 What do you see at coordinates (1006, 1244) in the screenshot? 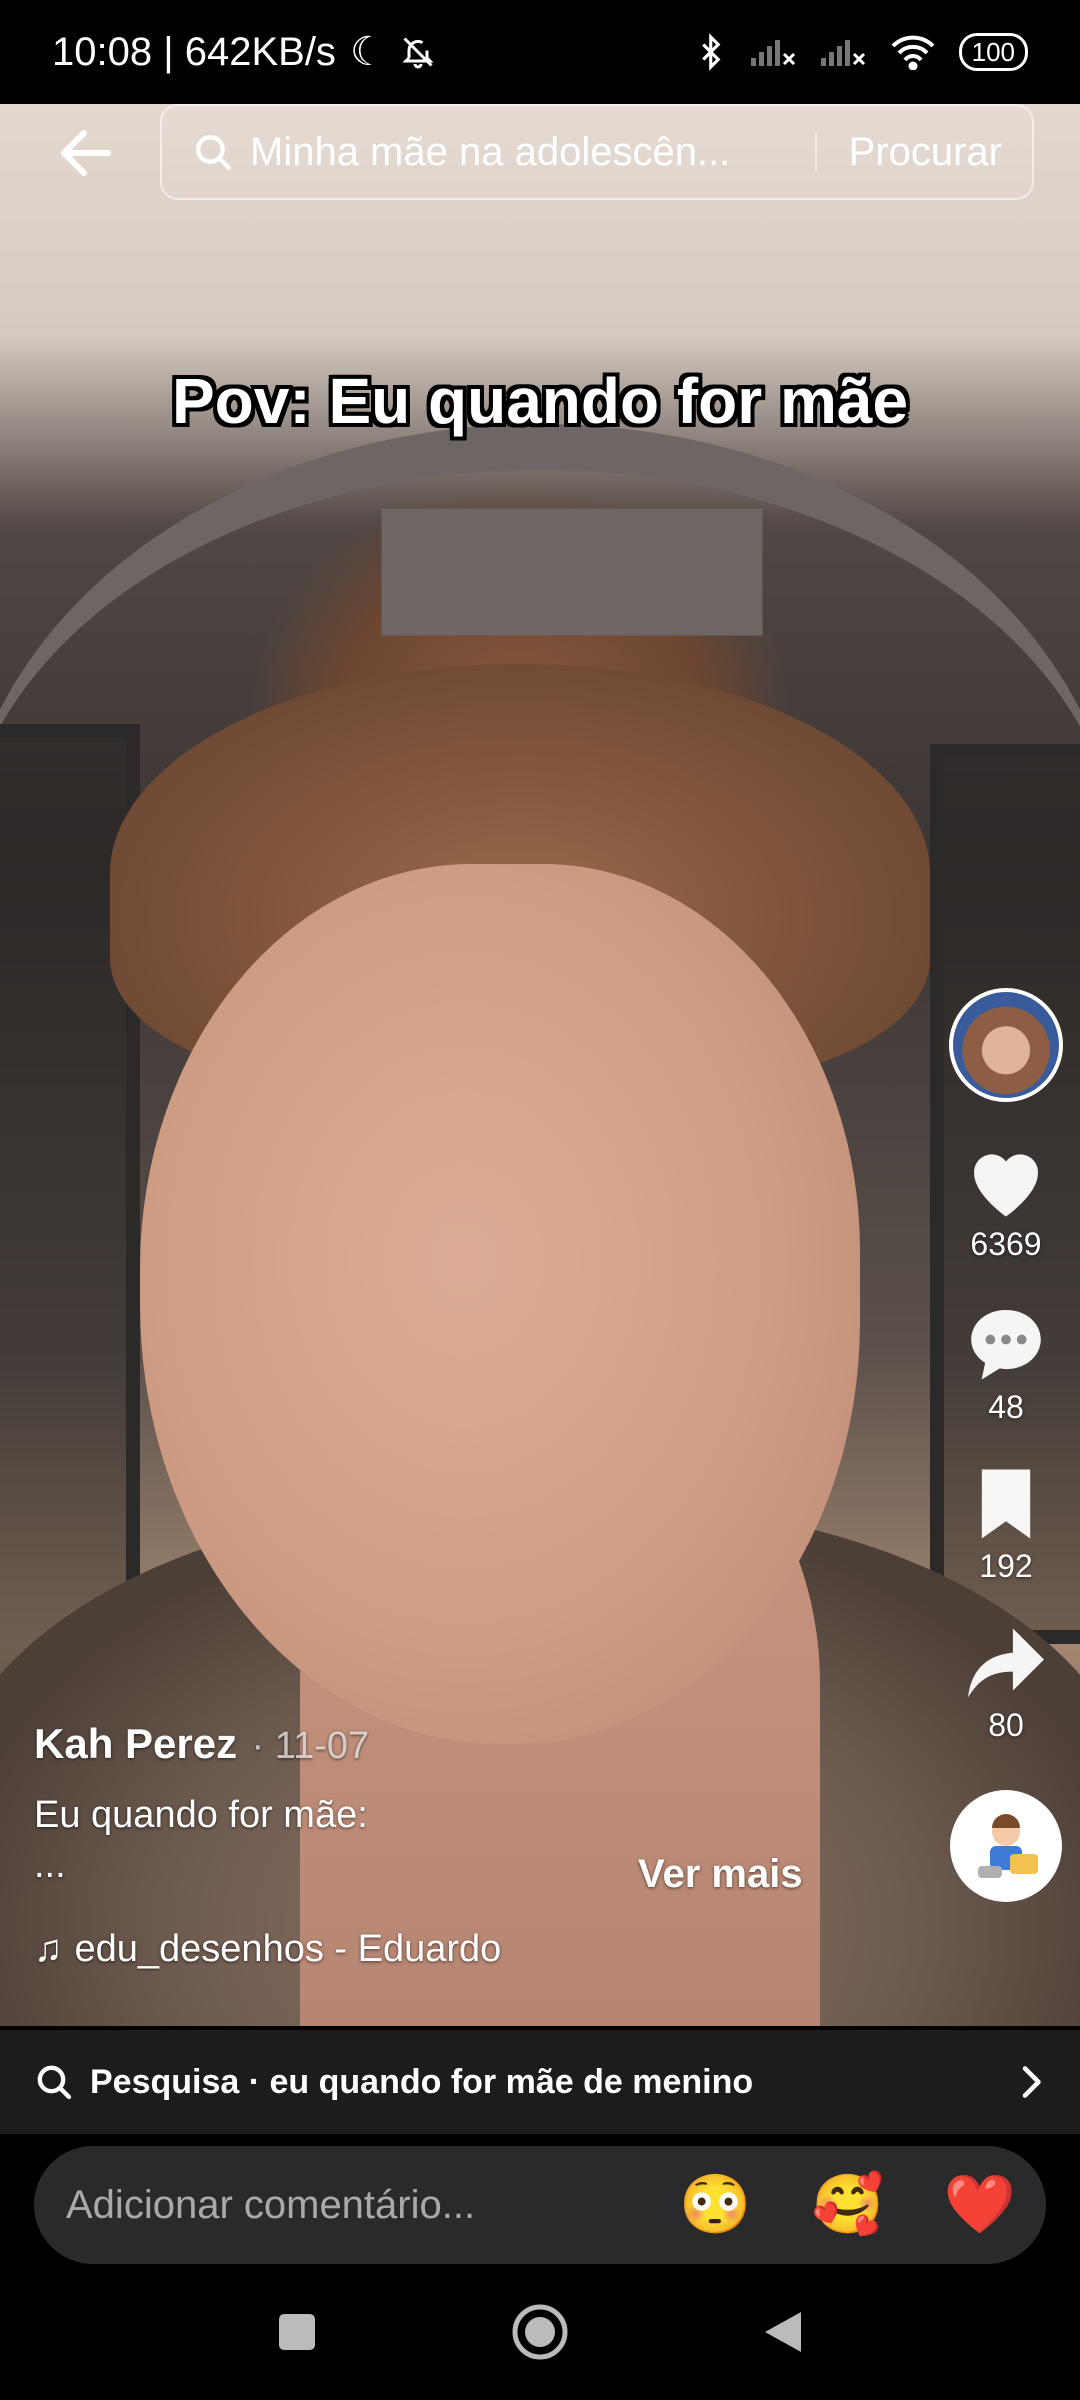
I see `like-count: 6369` at bounding box center [1006, 1244].